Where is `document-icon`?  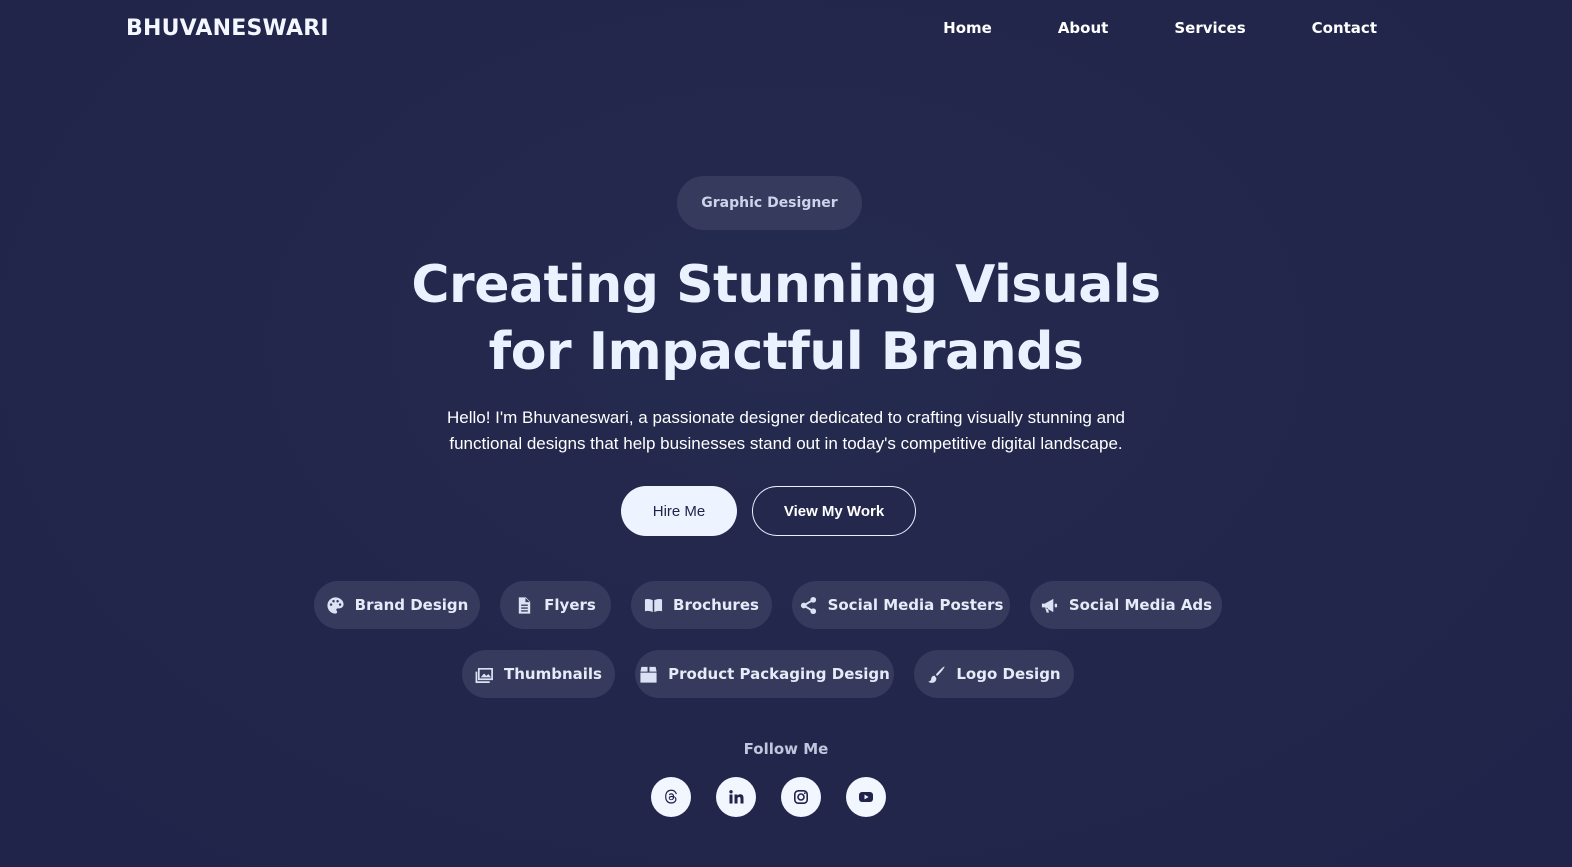 document-icon is located at coordinates (524, 605).